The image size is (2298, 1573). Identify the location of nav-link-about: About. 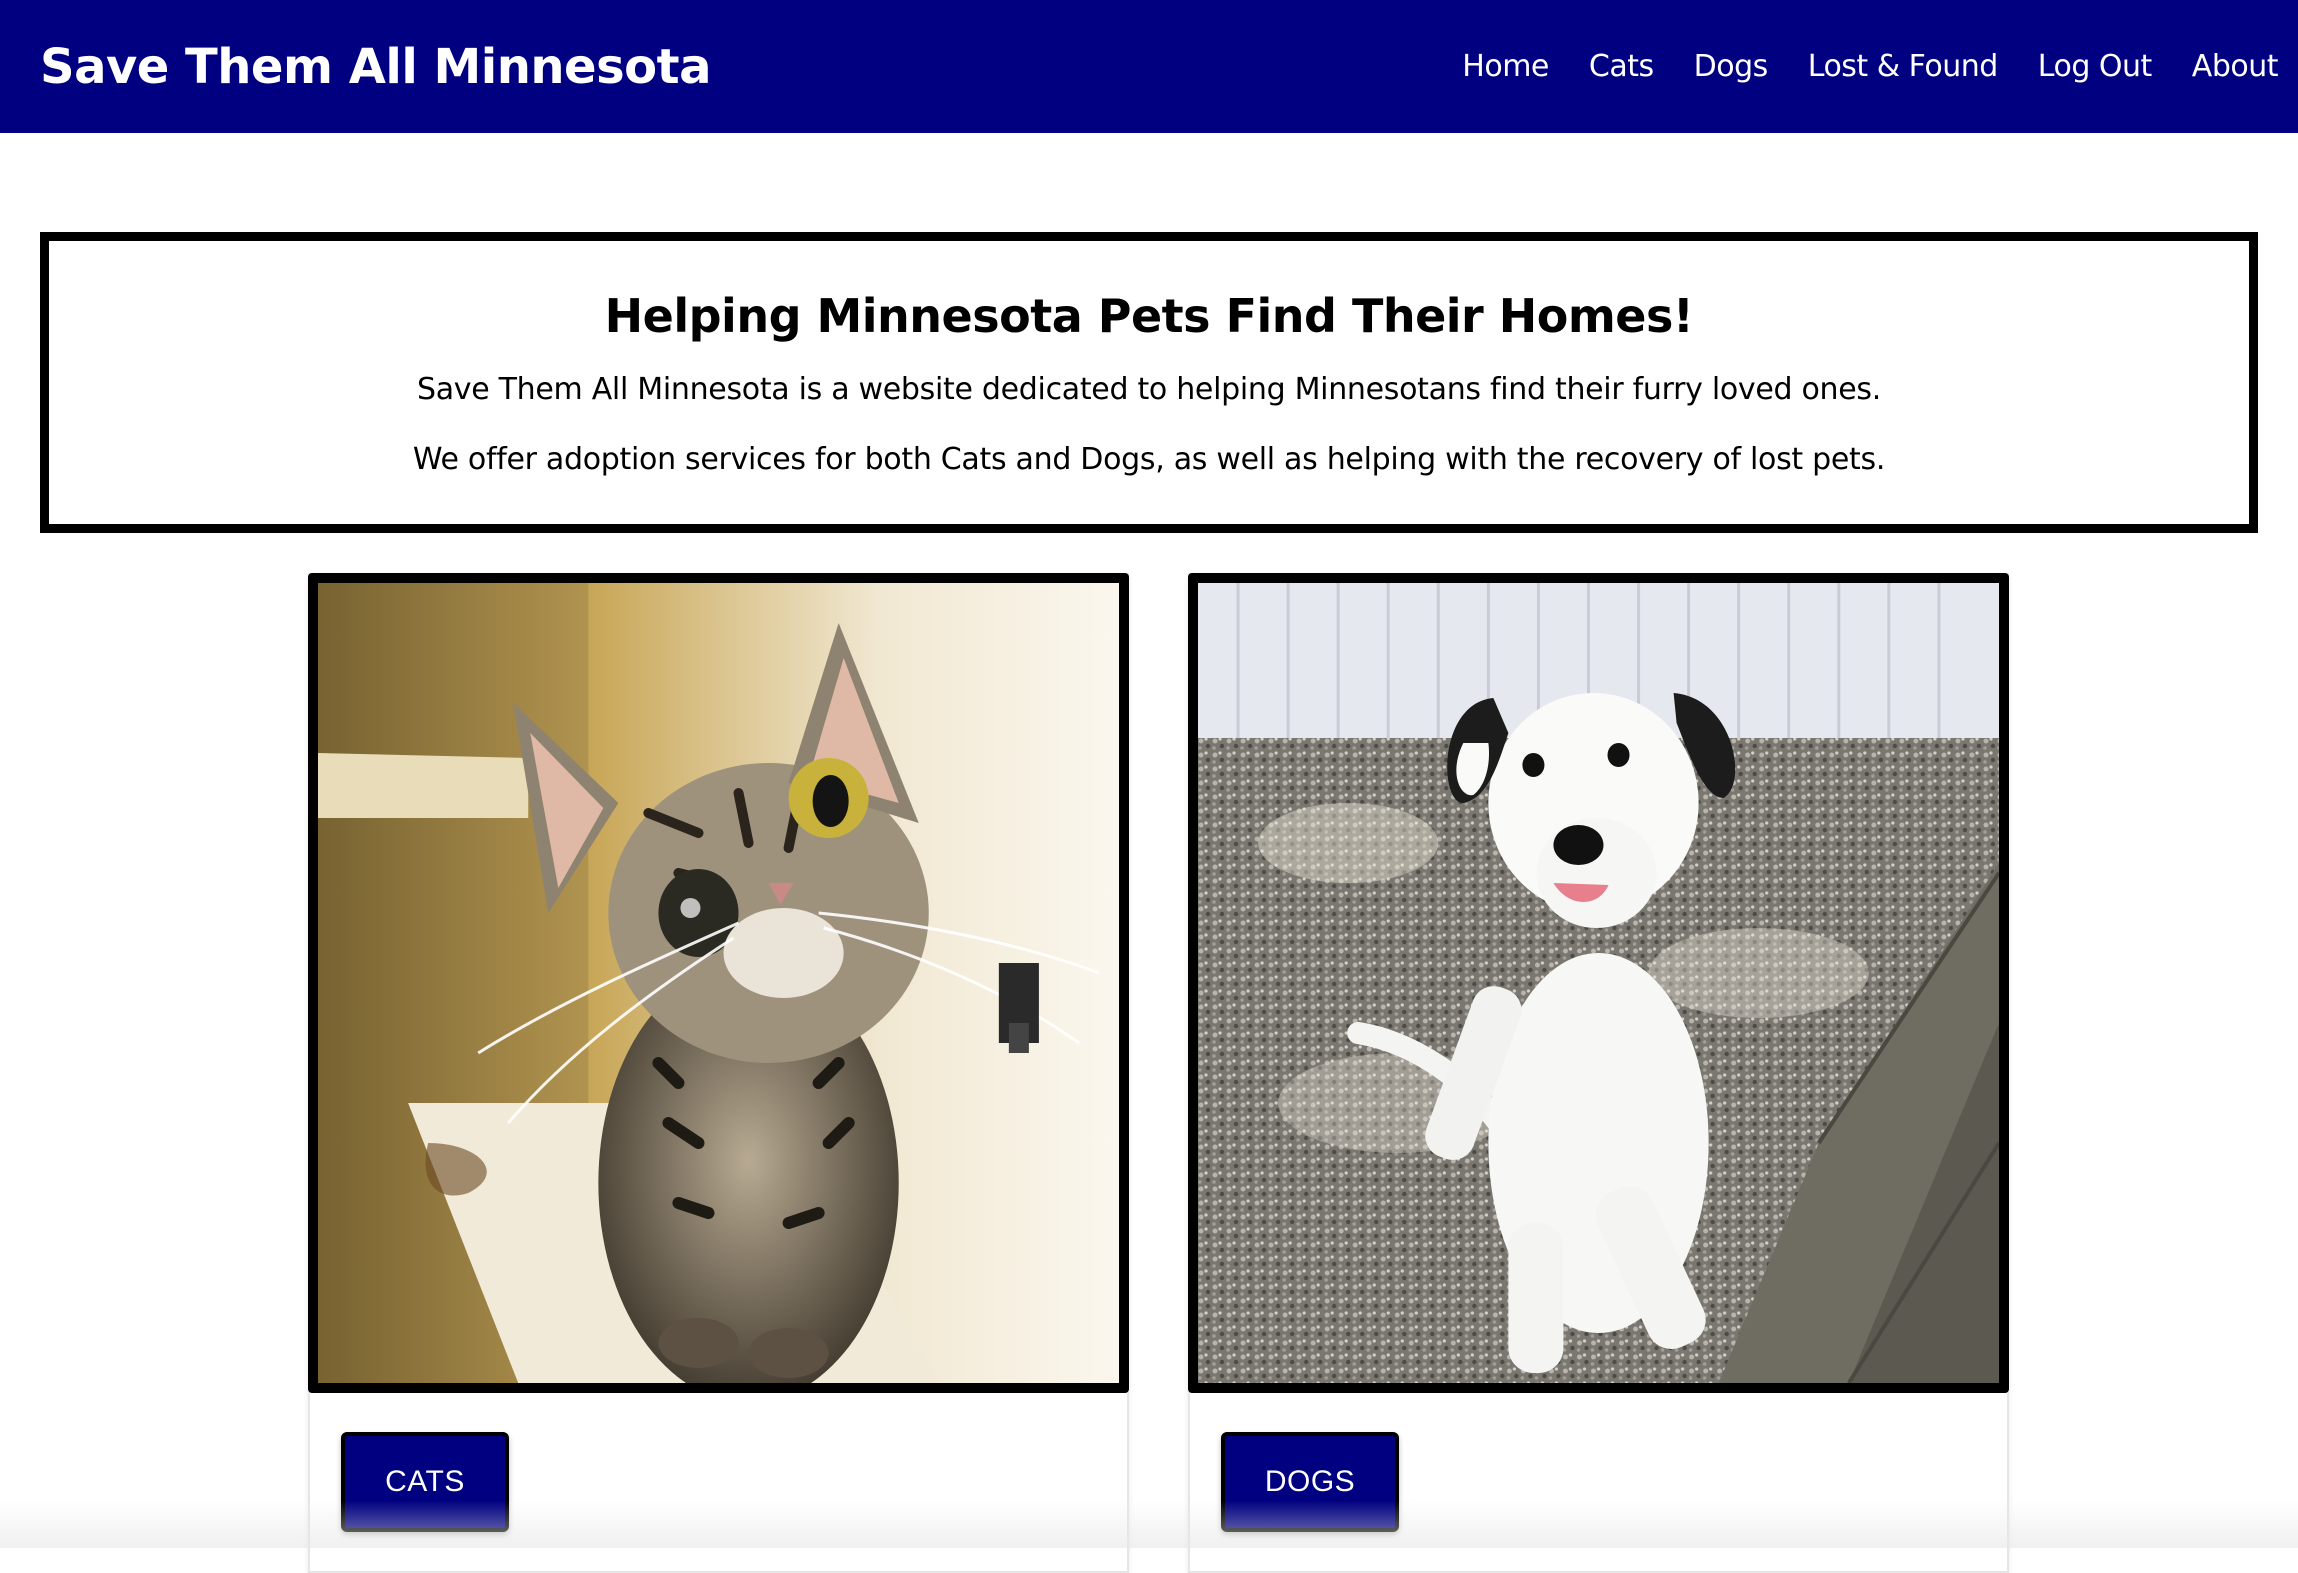
(2235, 66).